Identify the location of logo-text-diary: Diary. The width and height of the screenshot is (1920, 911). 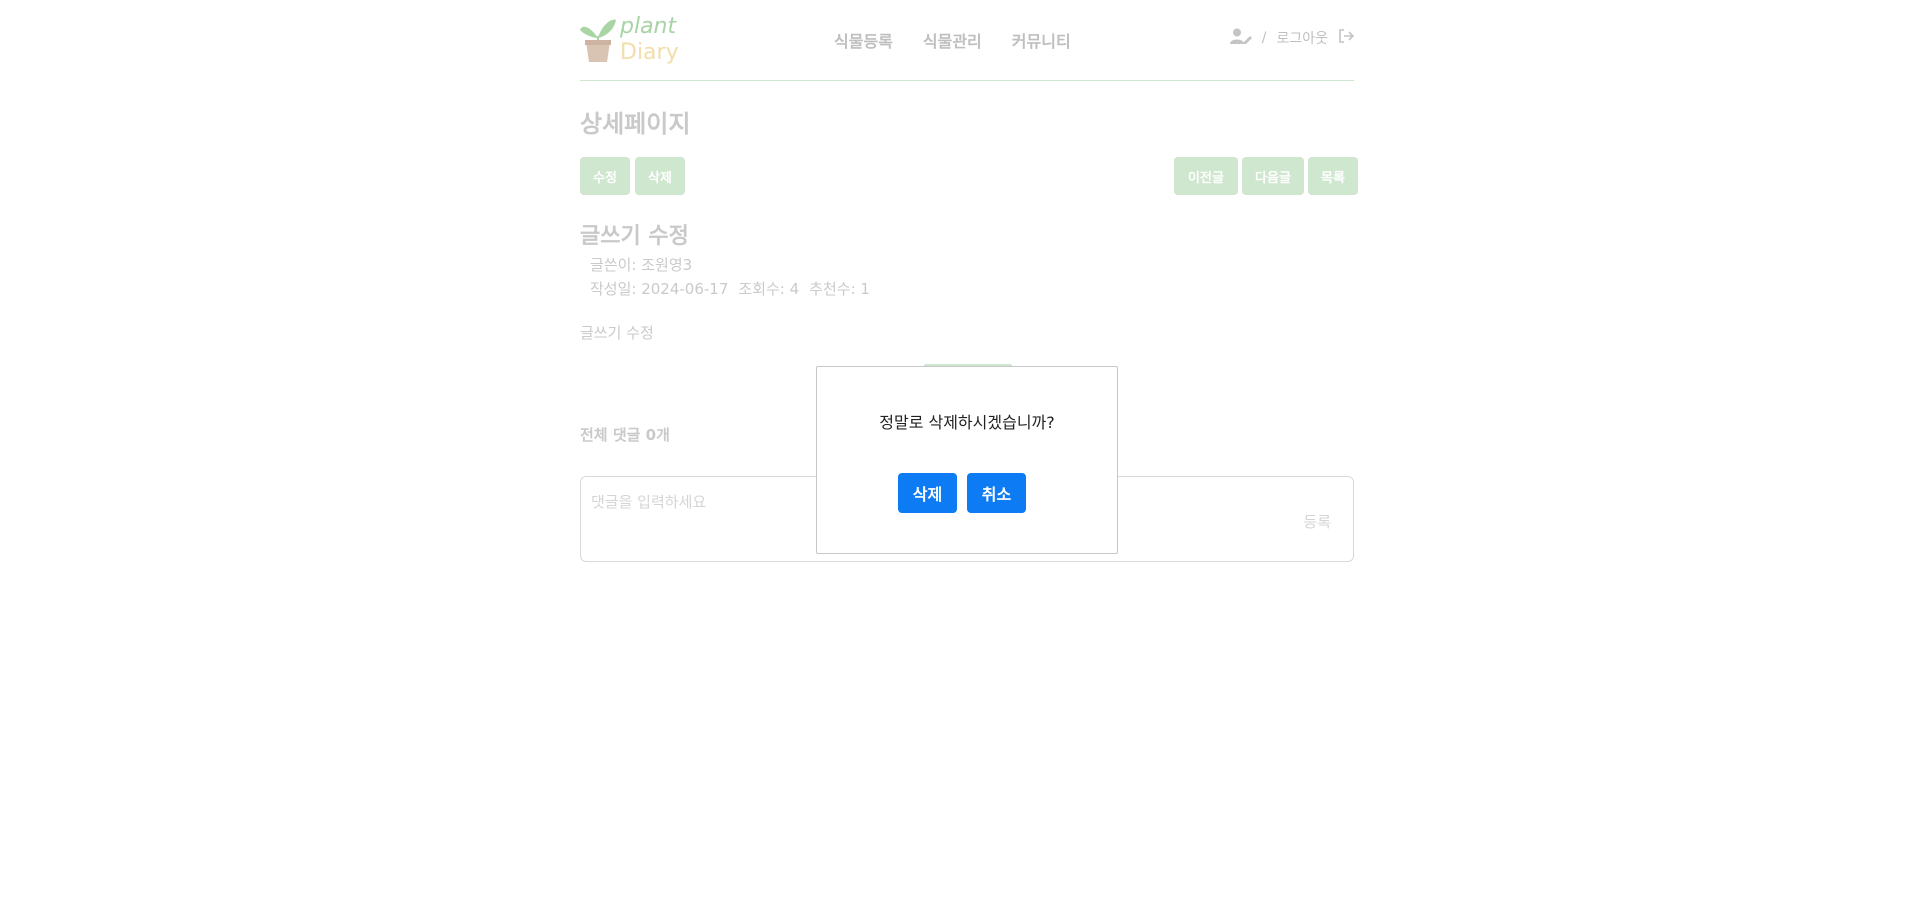
(649, 52).